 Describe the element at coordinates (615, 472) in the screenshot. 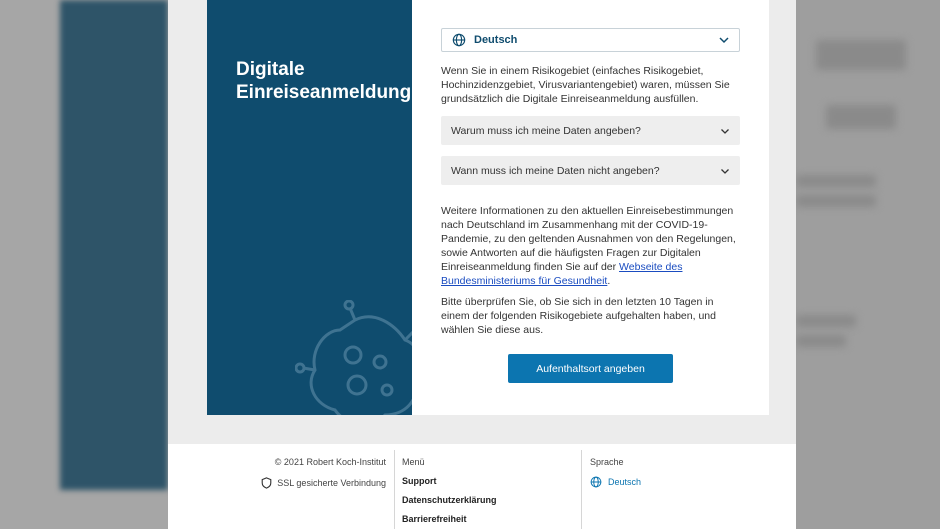

I see `footer-language: Sprache Deutsch` at that location.